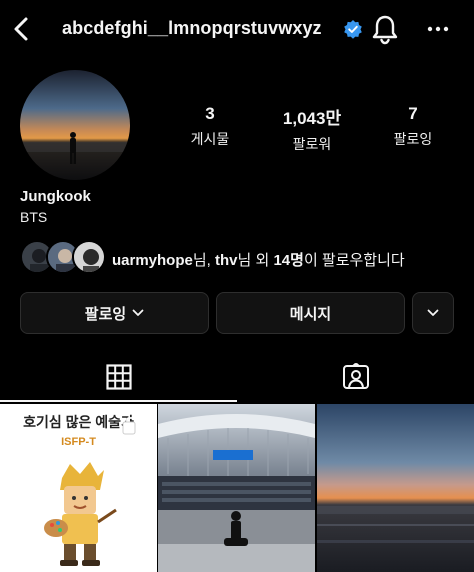 The width and height of the screenshot is (474, 572). What do you see at coordinates (210, 126) in the screenshot?
I see `stat-posts: 3 게시물` at bounding box center [210, 126].